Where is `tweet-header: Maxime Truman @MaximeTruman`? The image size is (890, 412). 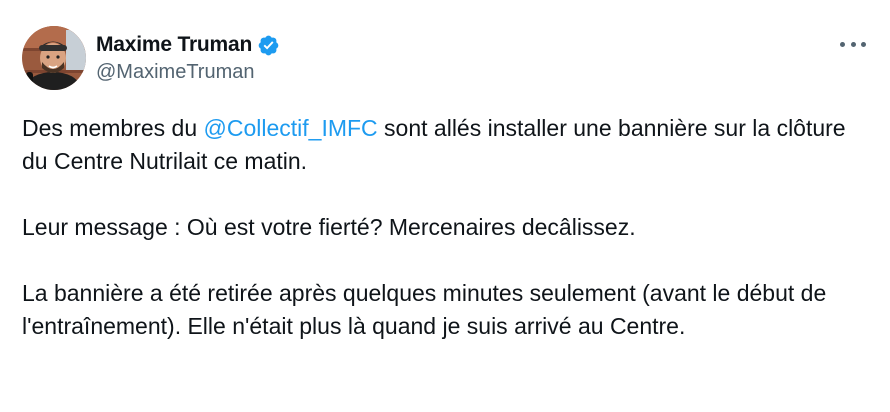
tweet-header: Maxime Truman @MaximeTruman is located at coordinates (151, 58).